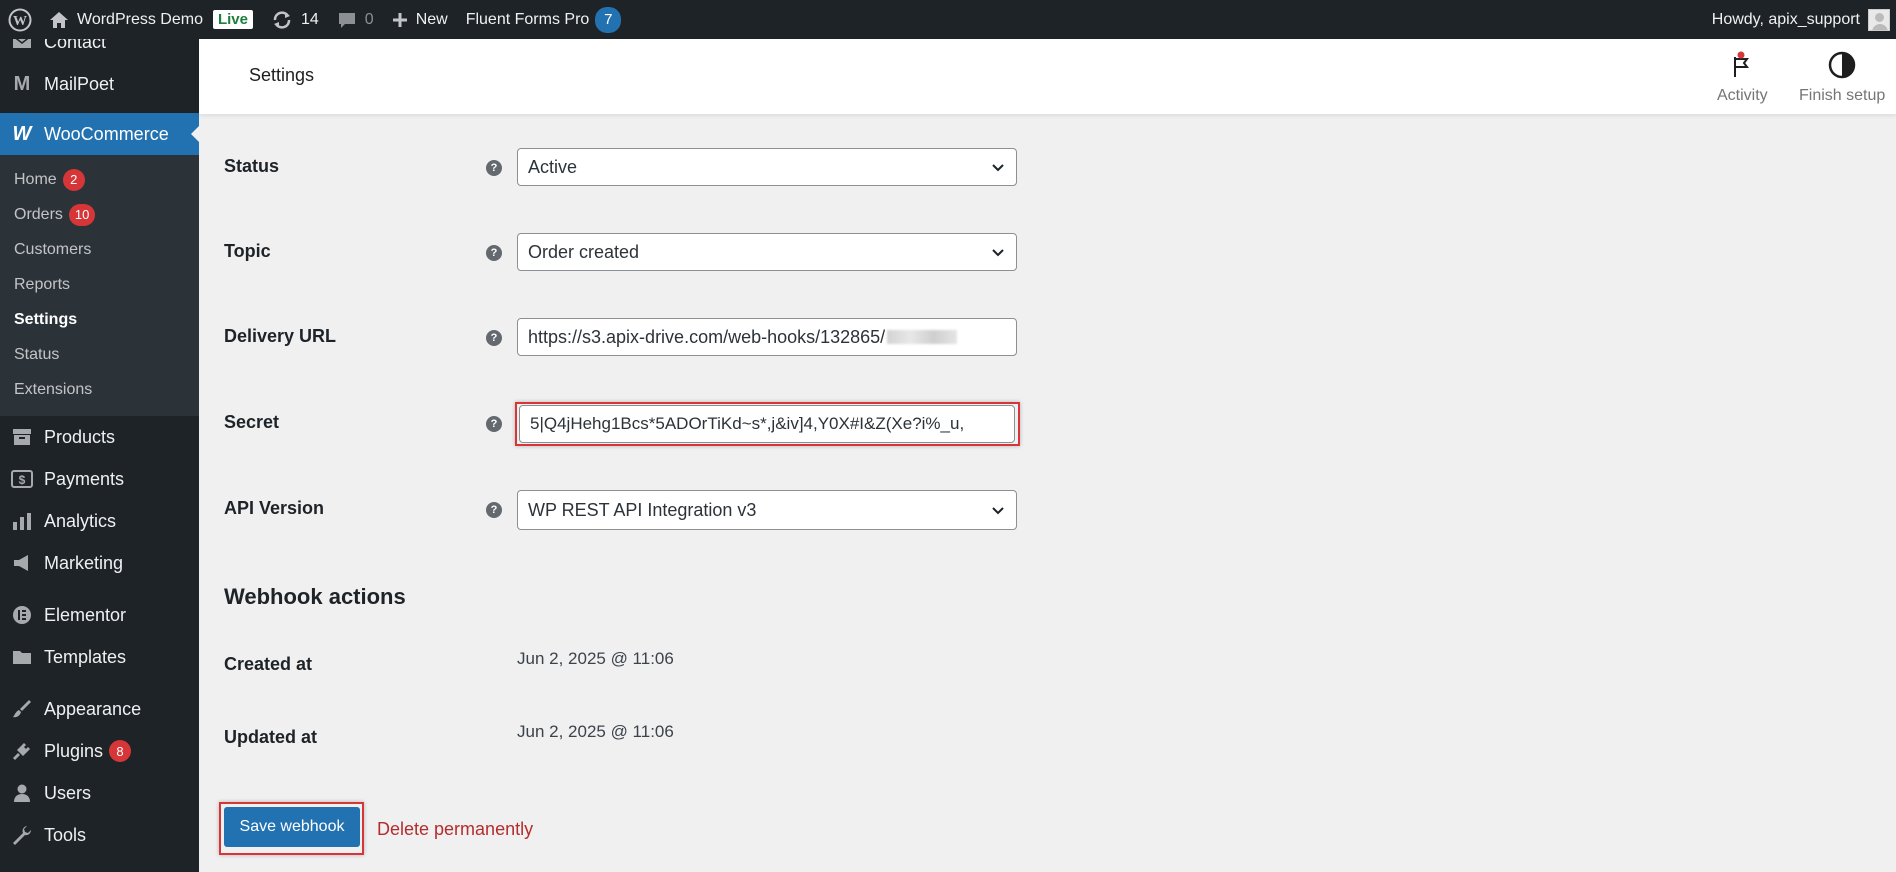 The width and height of the screenshot is (1896, 872). Describe the element at coordinates (22, 479) in the screenshot. I see `payments-icon: $` at that location.